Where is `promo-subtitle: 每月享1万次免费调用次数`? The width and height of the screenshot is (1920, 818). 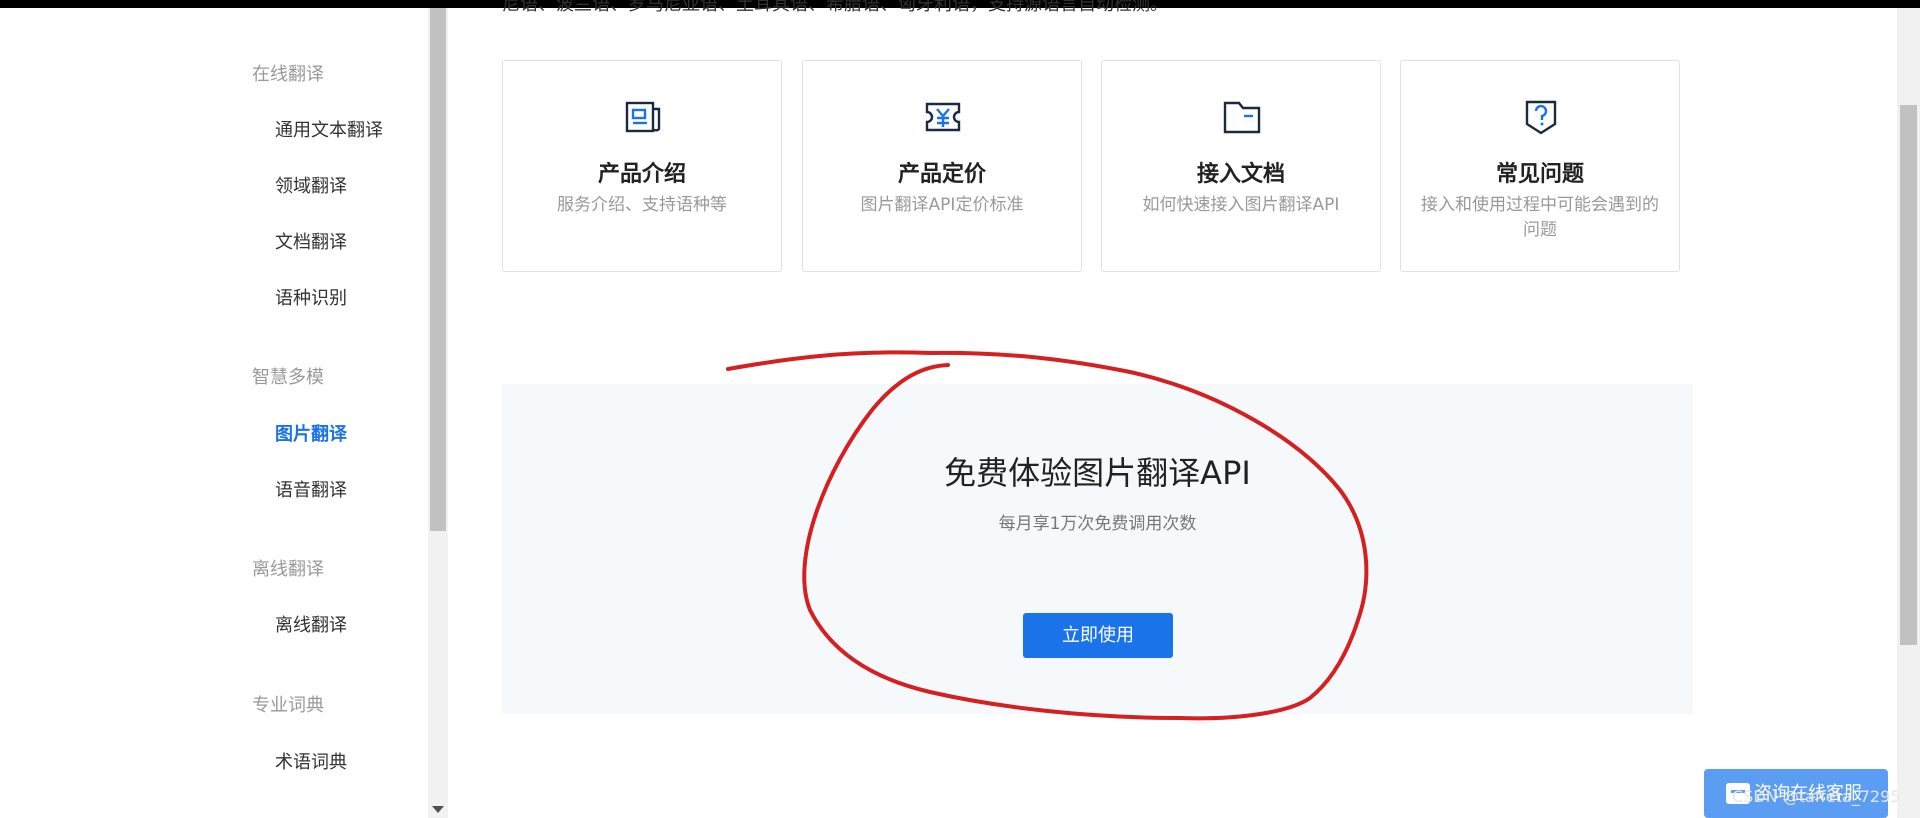 promo-subtitle: 每月享1万次免费调用次数 is located at coordinates (1097, 524).